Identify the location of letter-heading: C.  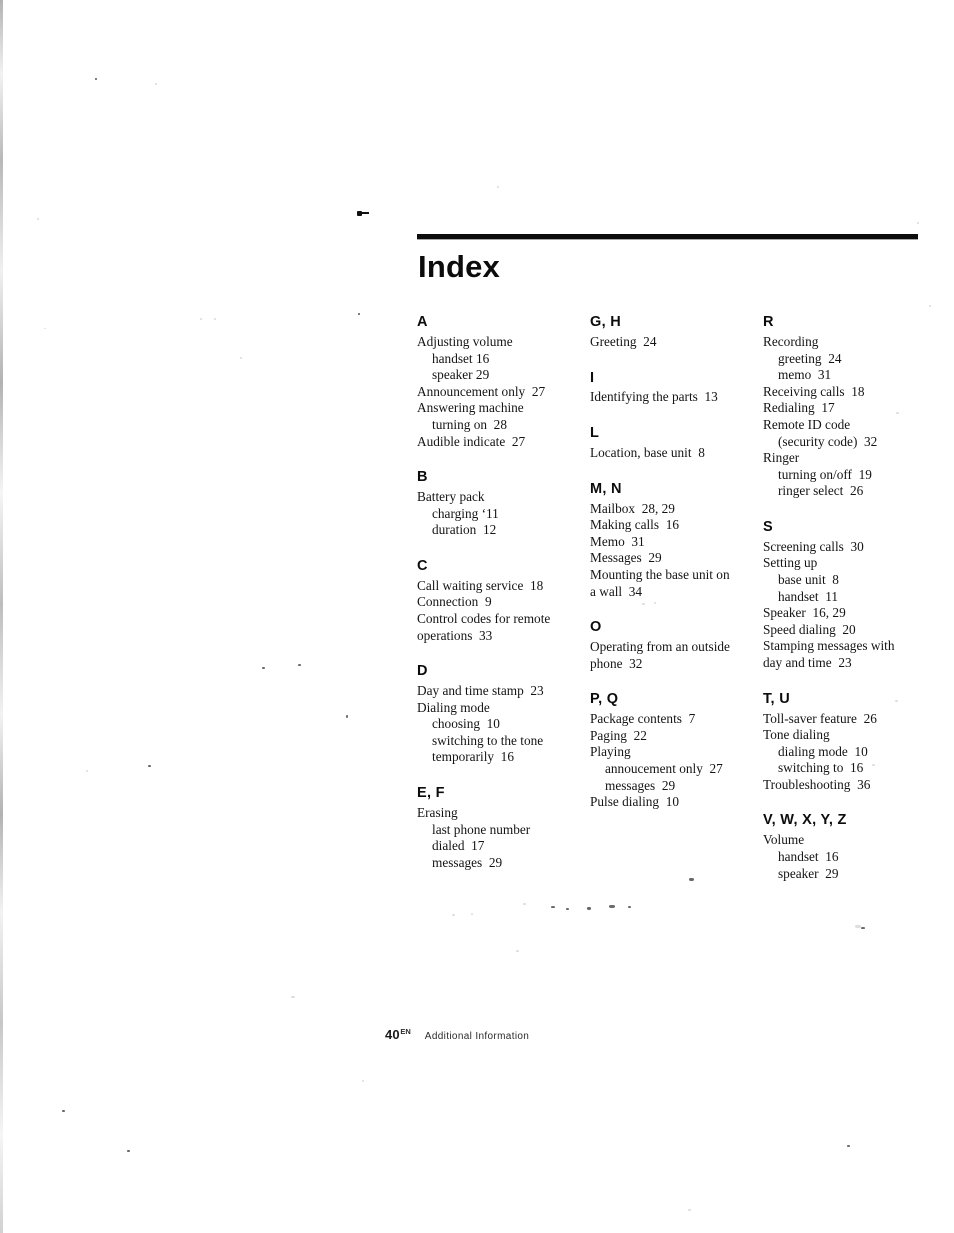
(422, 565).